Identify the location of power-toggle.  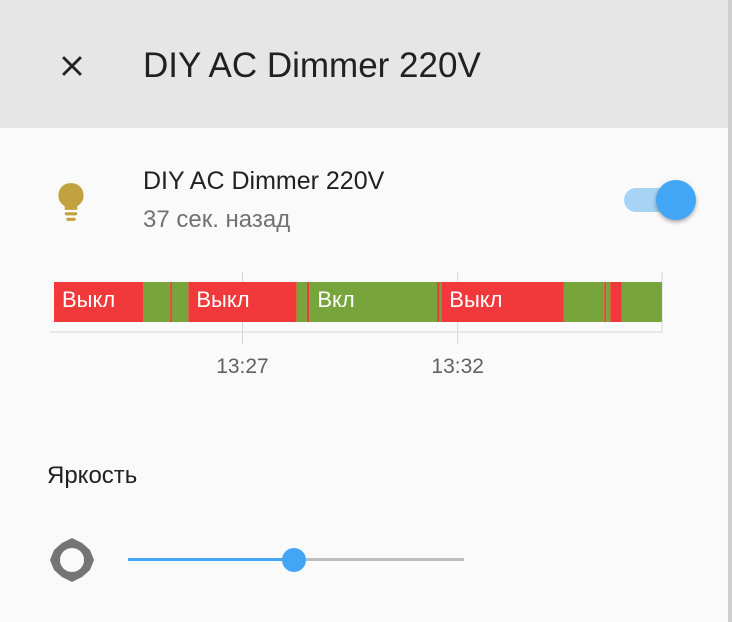
(658, 200).